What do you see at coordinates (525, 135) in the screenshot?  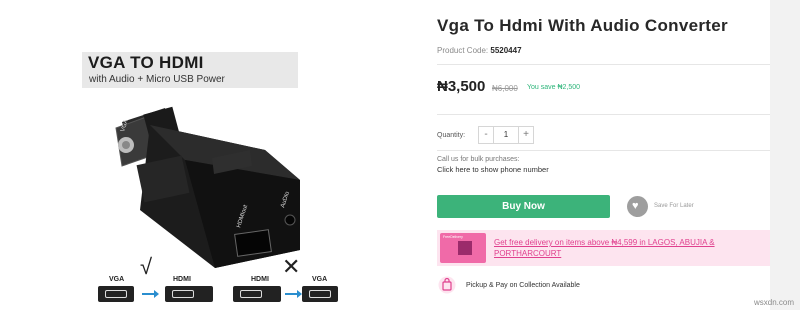 I see `increase-quantity-button: +` at bounding box center [525, 135].